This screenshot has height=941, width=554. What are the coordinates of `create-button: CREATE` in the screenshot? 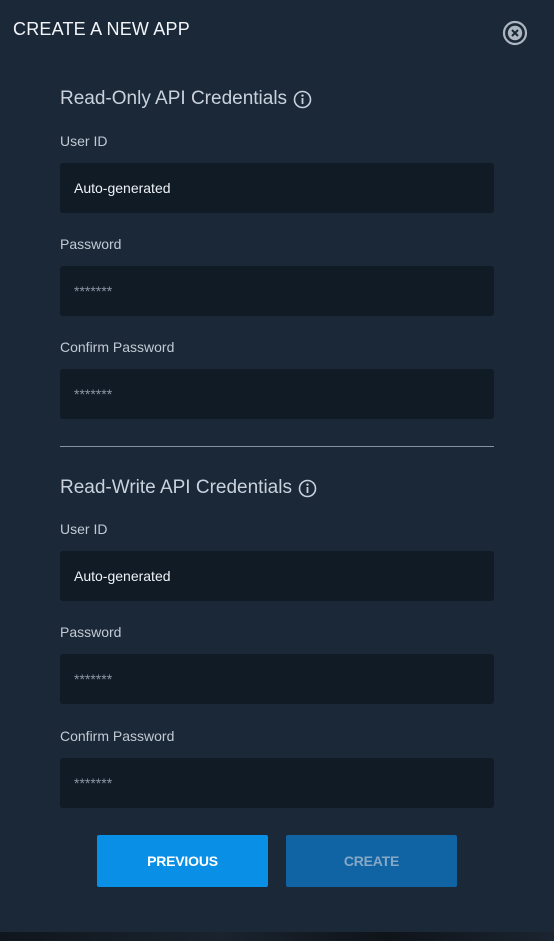 It's located at (371, 861).